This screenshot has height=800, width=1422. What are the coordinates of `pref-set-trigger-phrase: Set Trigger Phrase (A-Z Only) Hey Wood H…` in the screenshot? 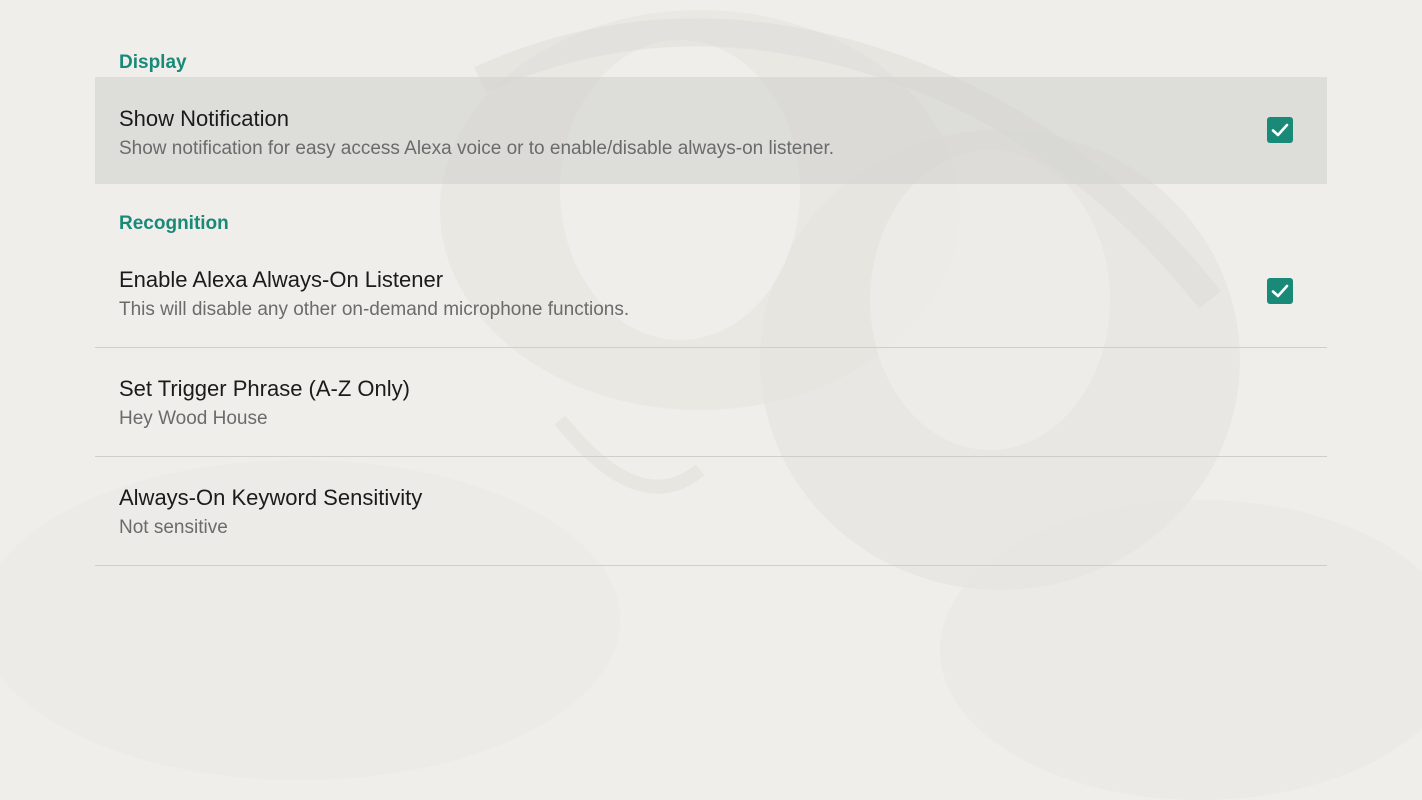 It's located at (711, 402).